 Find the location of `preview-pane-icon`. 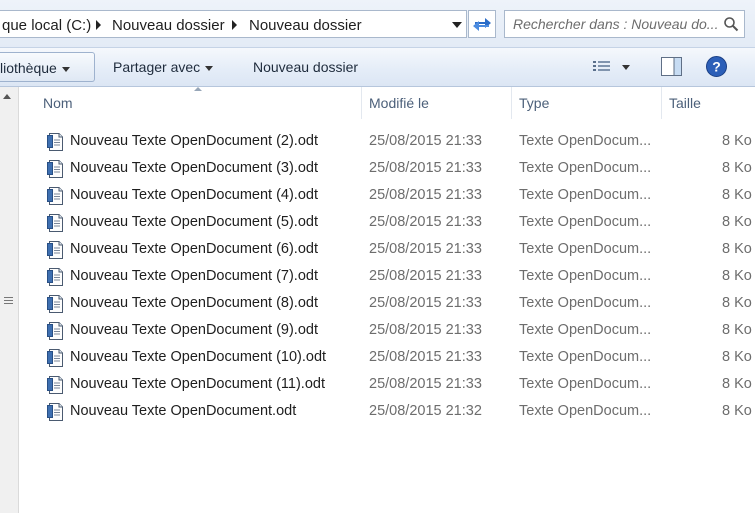

preview-pane-icon is located at coordinates (671, 66).